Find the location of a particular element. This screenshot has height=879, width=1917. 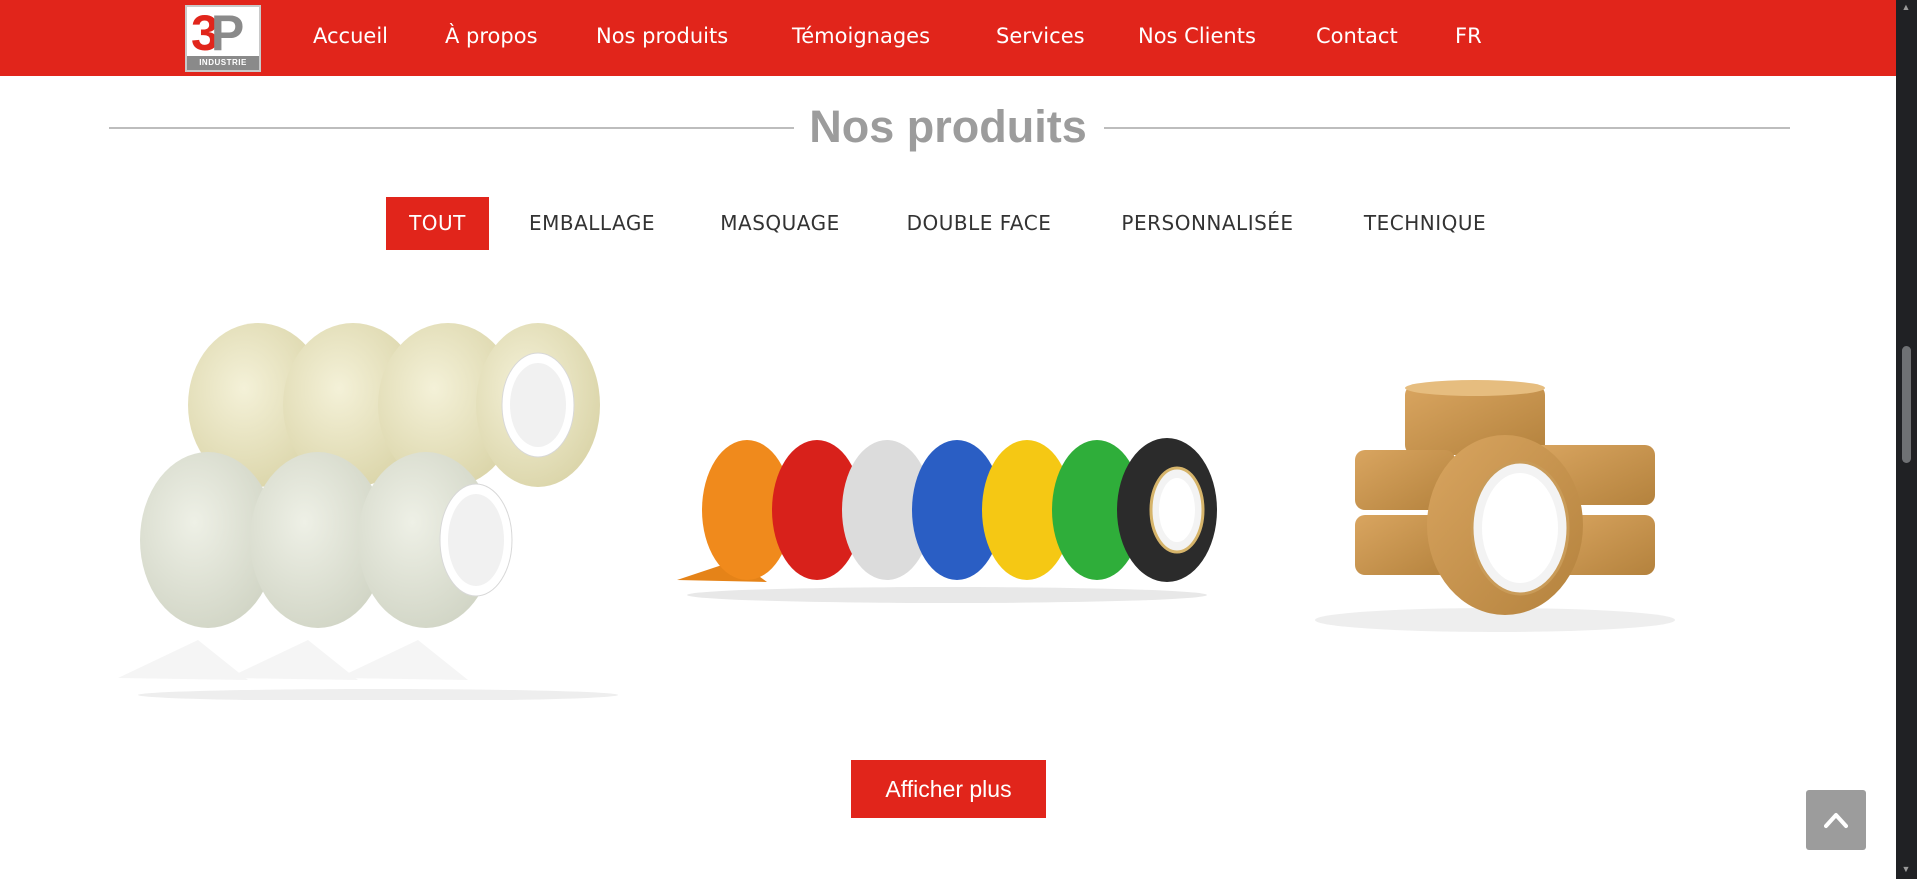

nav-item-temoignages: Témoignages is located at coordinates (861, 38).